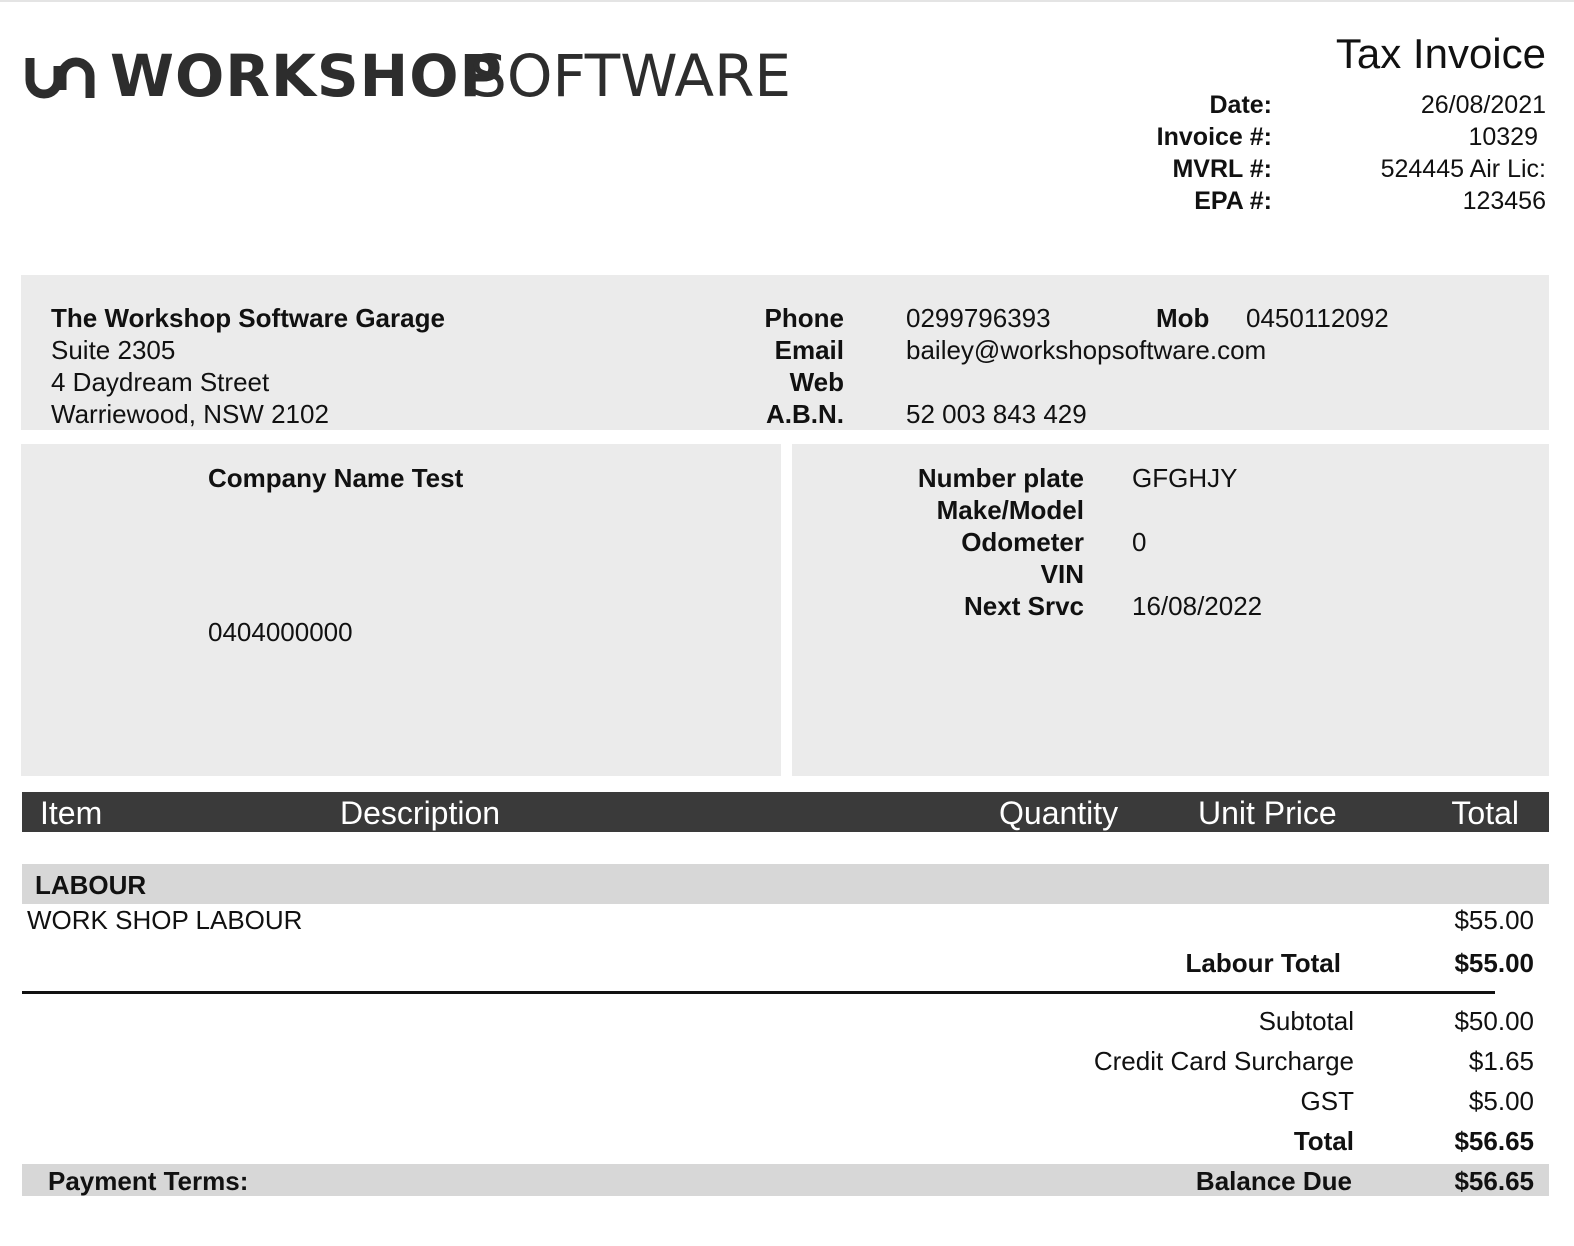 The image size is (1574, 1246). I want to click on top-border, so click(787, 1).